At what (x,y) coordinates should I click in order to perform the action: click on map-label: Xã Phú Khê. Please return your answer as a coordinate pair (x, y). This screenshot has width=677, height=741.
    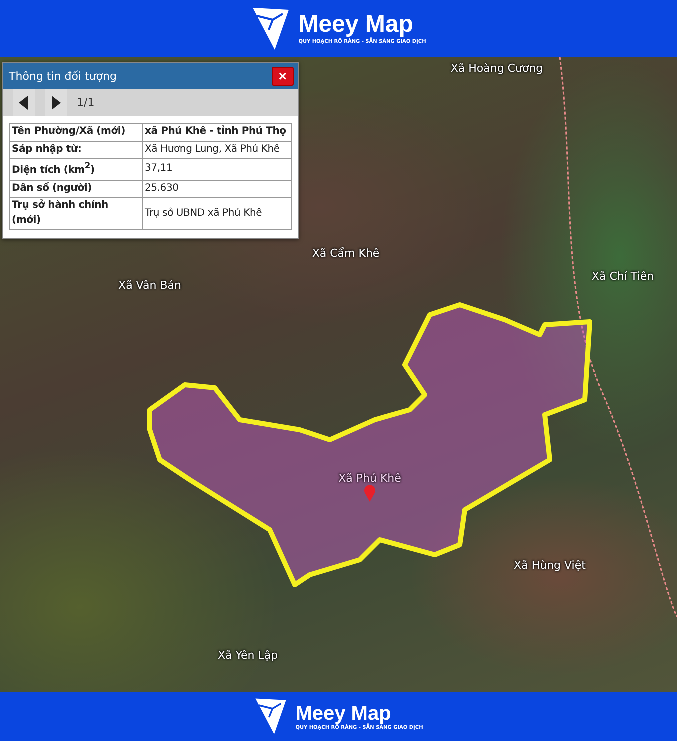
    Looking at the image, I should click on (370, 478).